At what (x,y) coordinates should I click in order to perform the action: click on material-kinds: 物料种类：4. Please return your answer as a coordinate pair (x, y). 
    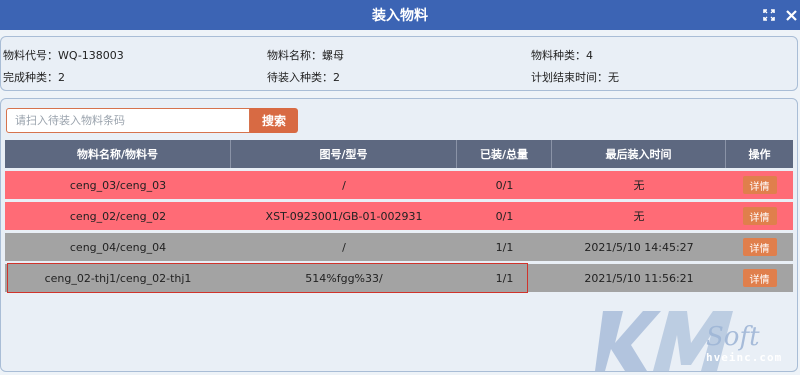
    Looking at the image, I should click on (562, 55).